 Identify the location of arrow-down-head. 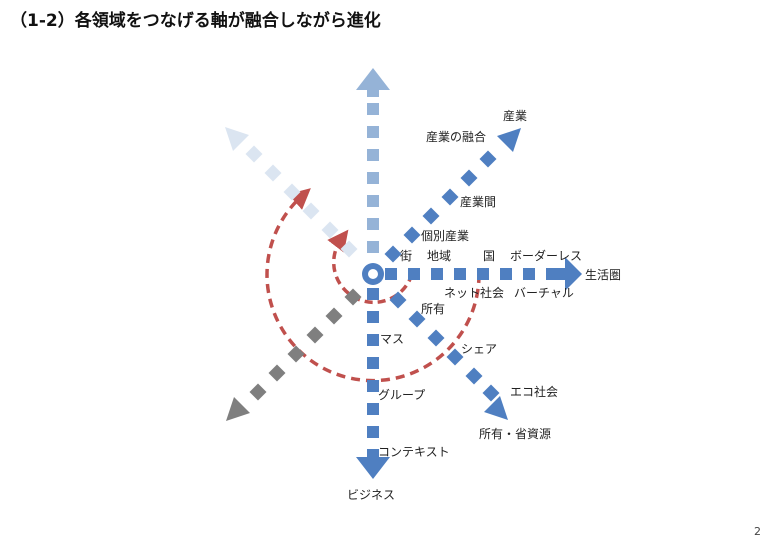
(373, 468).